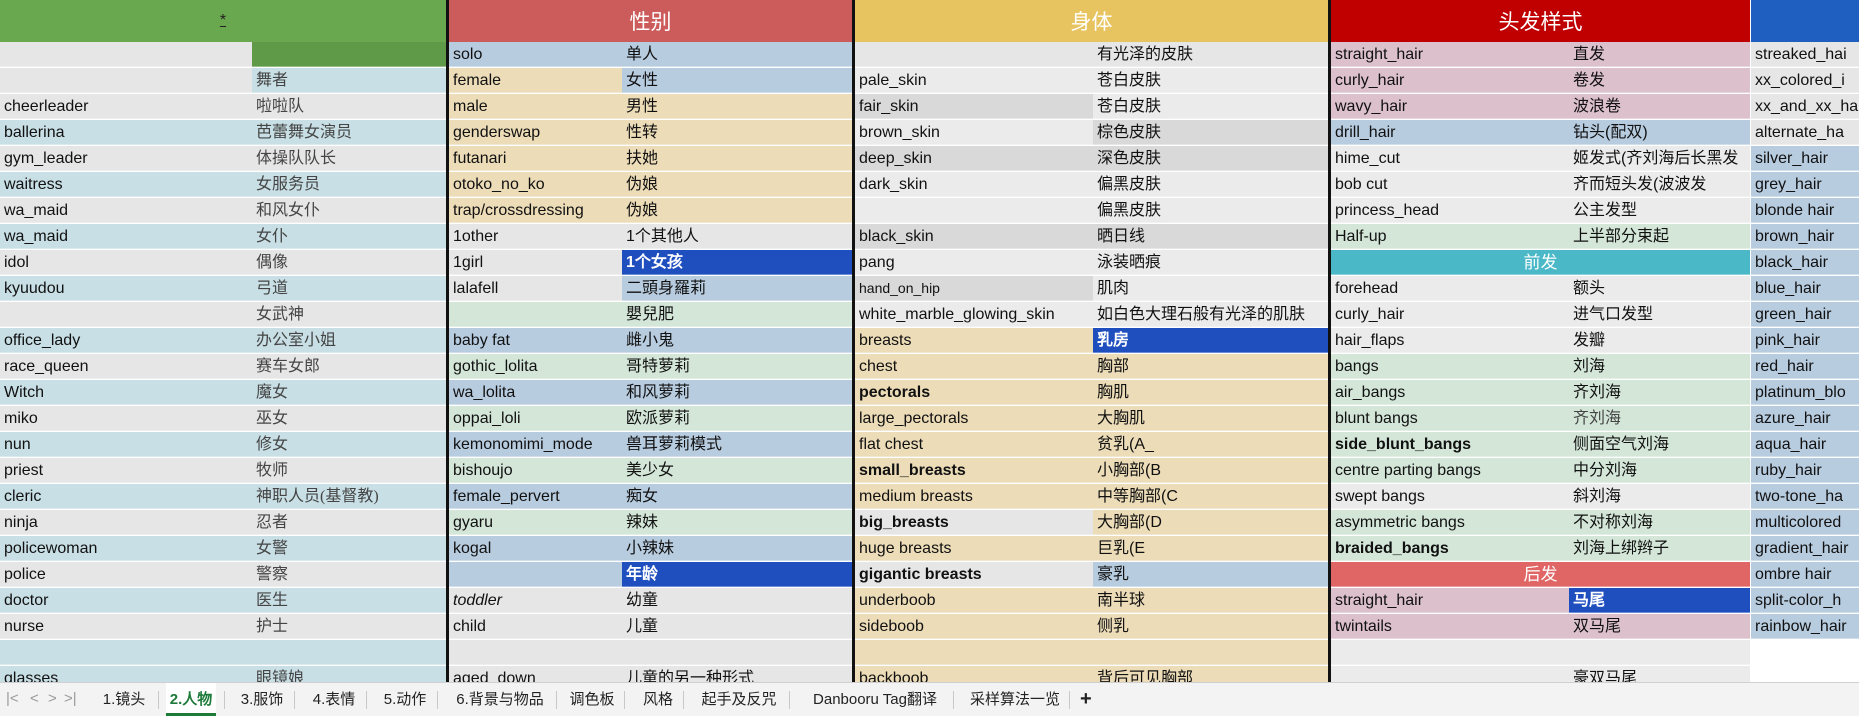 The width and height of the screenshot is (1859, 716). What do you see at coordinates (1210, 470) in the screenshot?
I see `translation-cell: 小胸部(B` at bounding box center [1210, 470].